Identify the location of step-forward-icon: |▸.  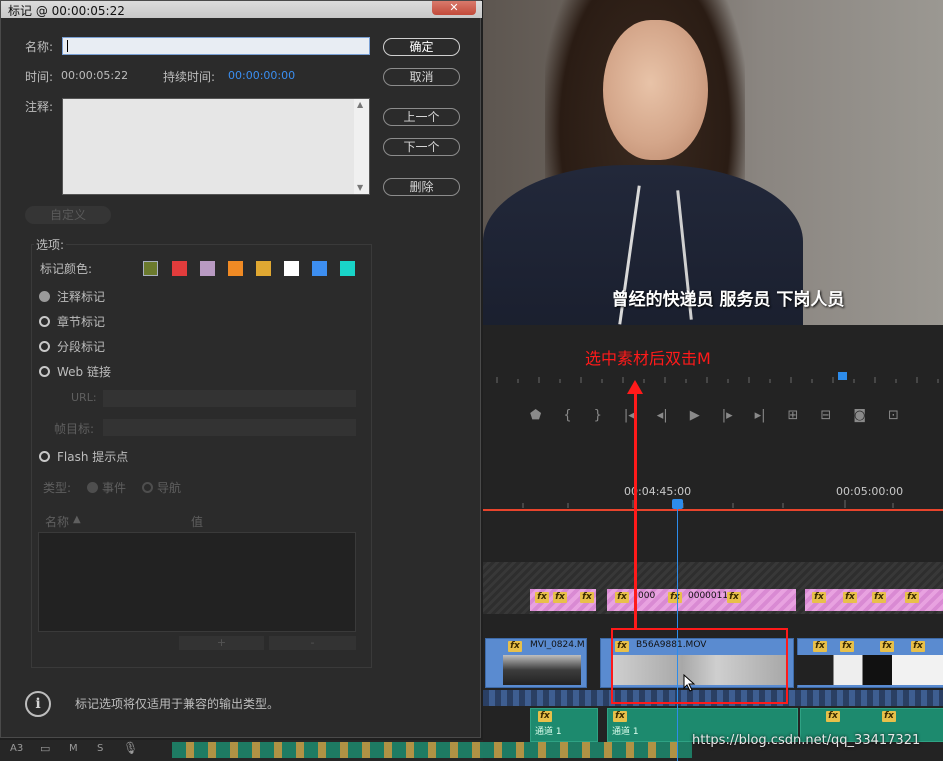
(727, 415).